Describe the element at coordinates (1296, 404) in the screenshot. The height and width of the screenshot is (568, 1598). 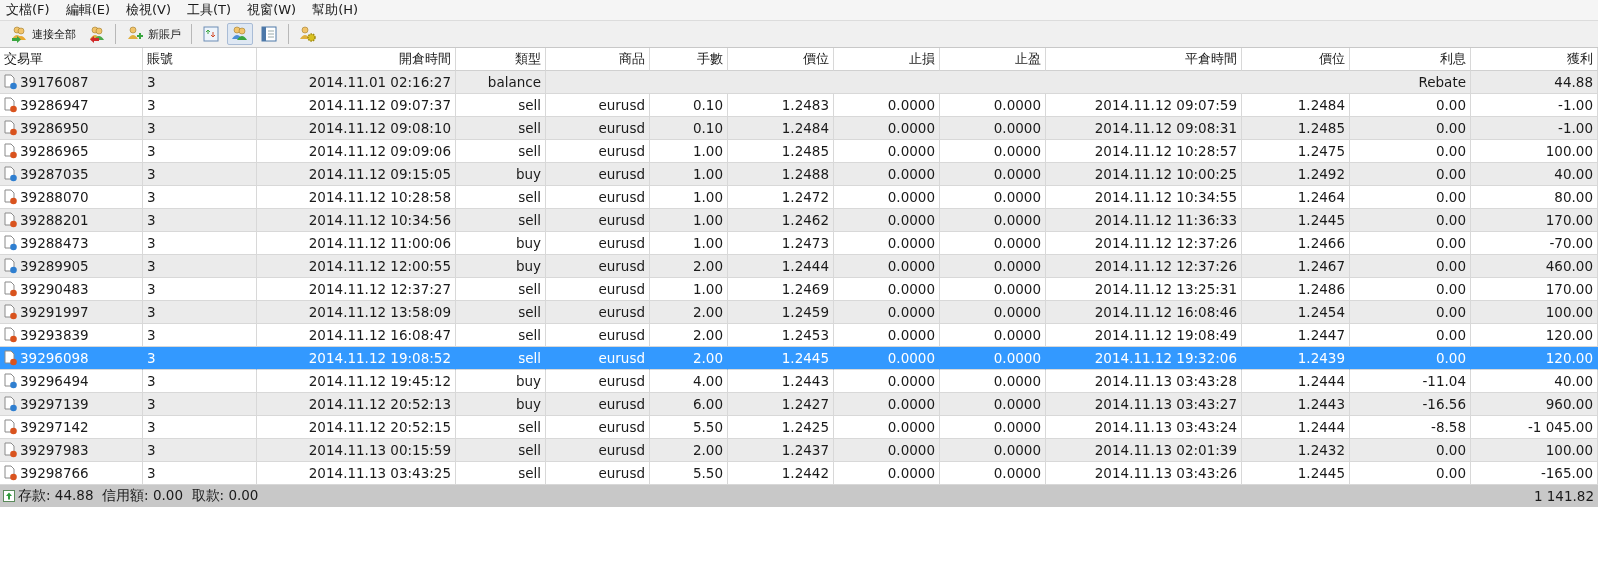
I see `price-cell: 1.2443` at that location.